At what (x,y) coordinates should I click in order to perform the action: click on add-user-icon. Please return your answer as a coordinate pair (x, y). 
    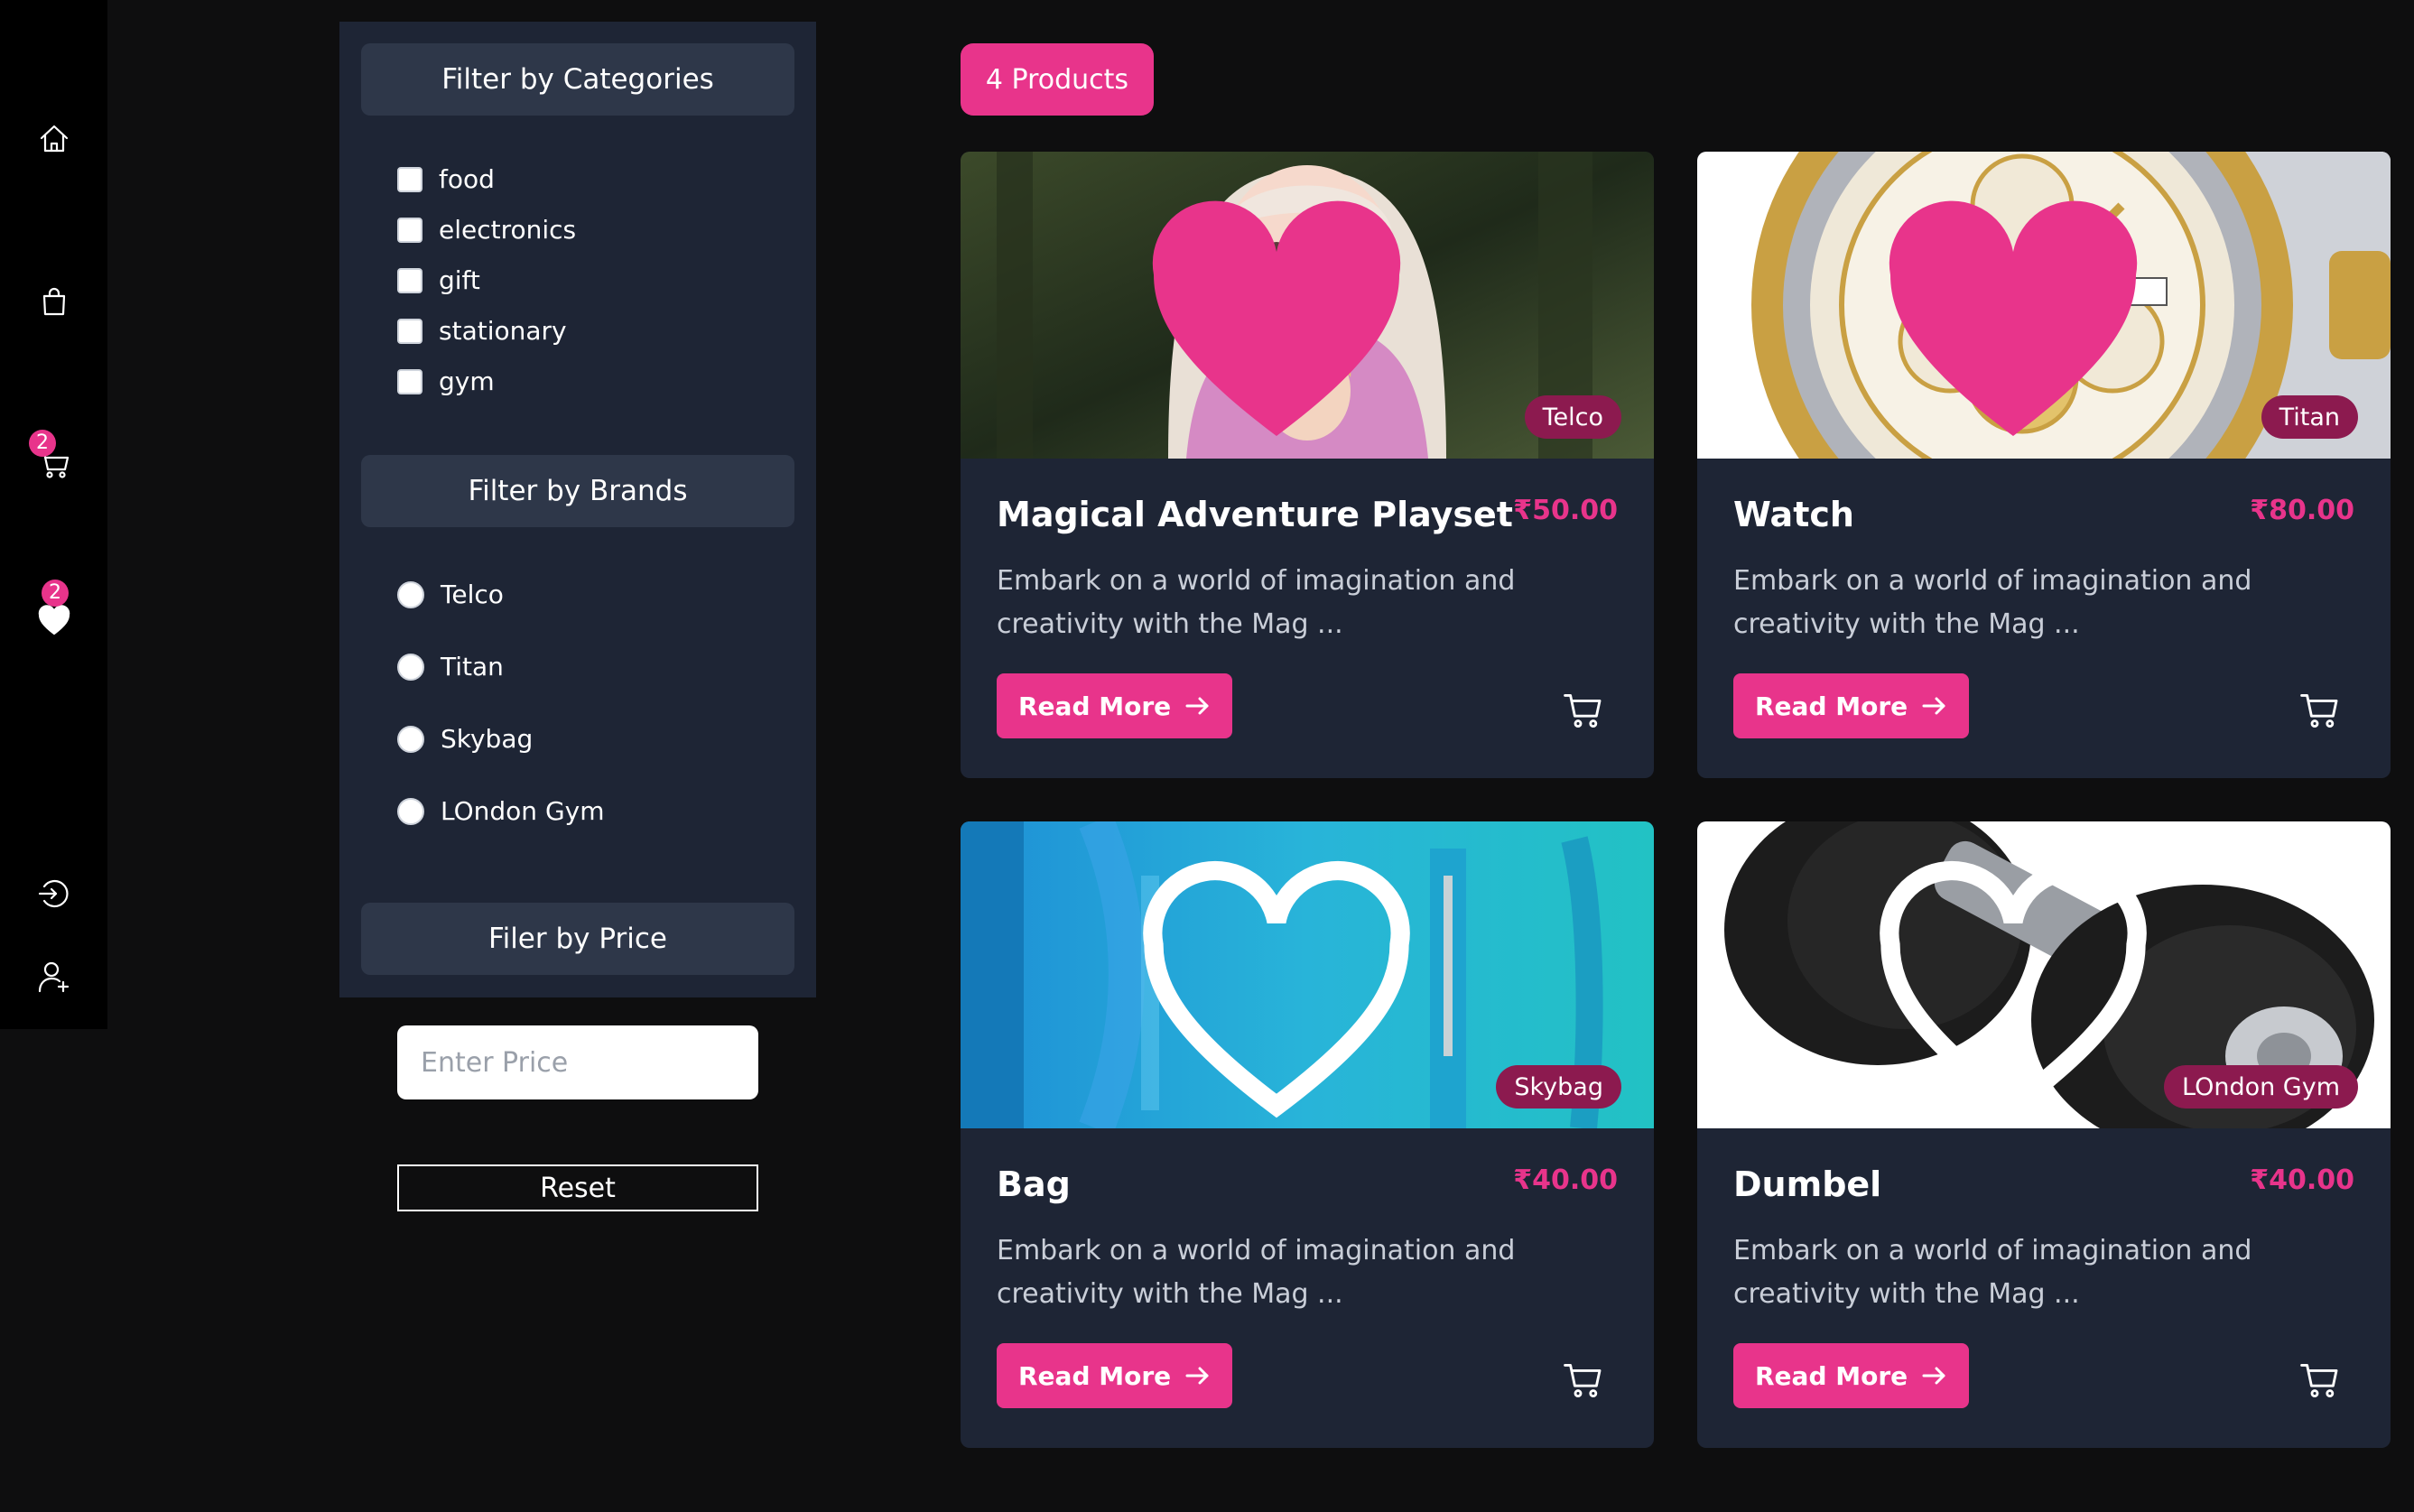
    Looking at the image, I should click on (54, 977).